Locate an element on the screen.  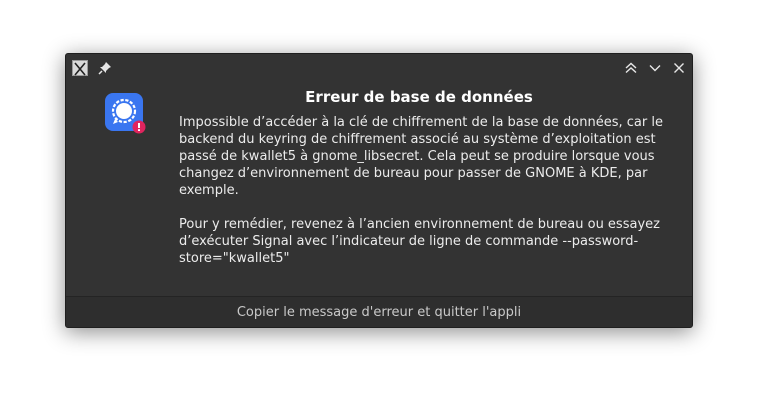
minimize-button is located at coordinates (655, 68).